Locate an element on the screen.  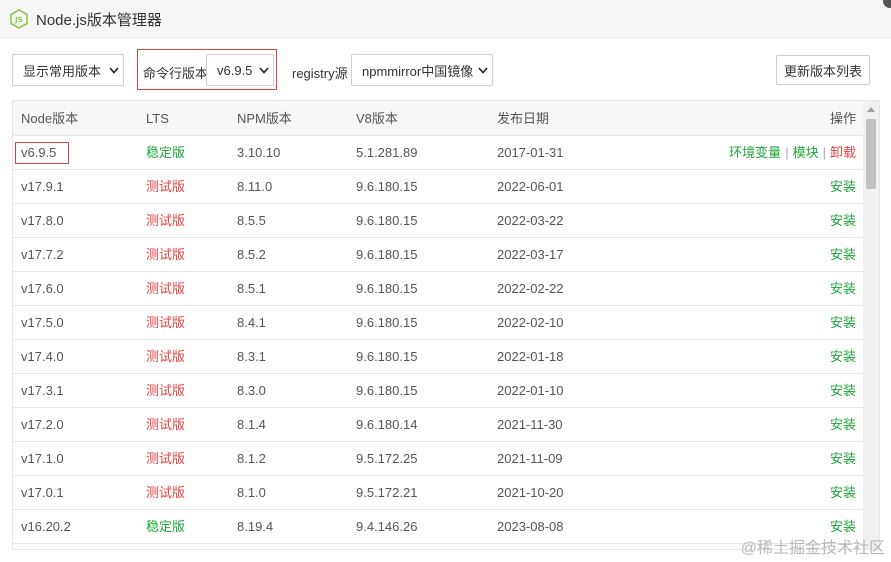
table-row: v17.0.1 测试版 8.1.0 9.5.172.21 2021-10-20 安装 is located at coordinates (438, 493).